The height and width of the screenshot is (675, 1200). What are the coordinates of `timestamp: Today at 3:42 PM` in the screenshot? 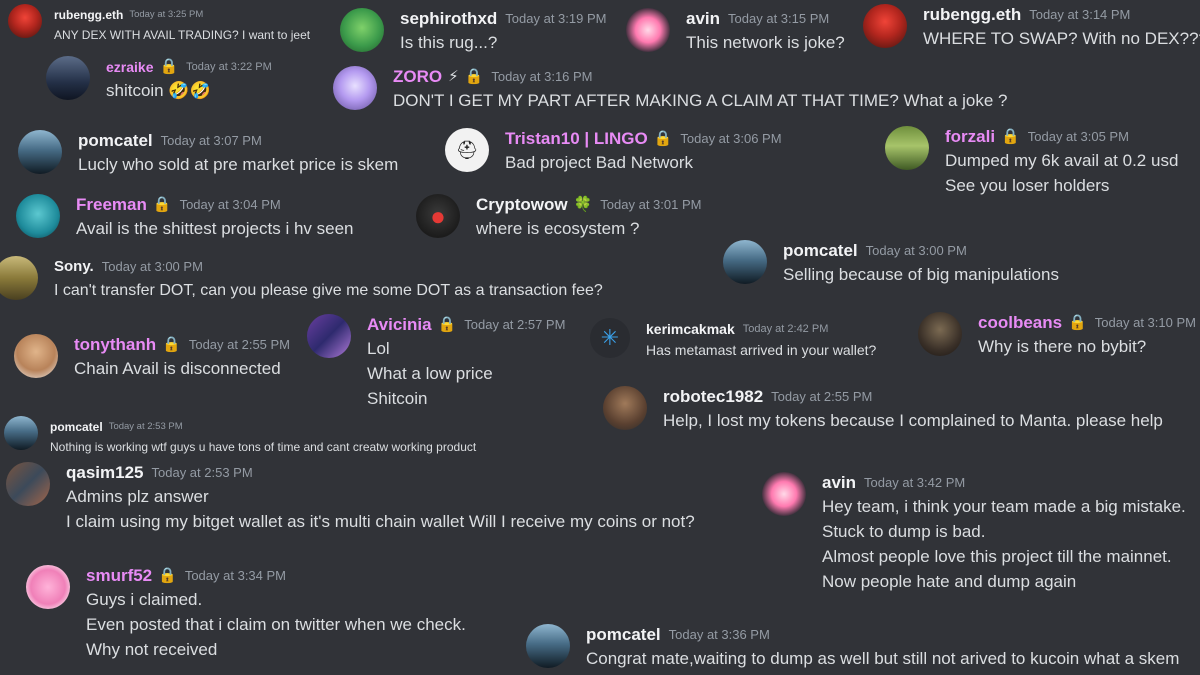 It's located at (915, 482).